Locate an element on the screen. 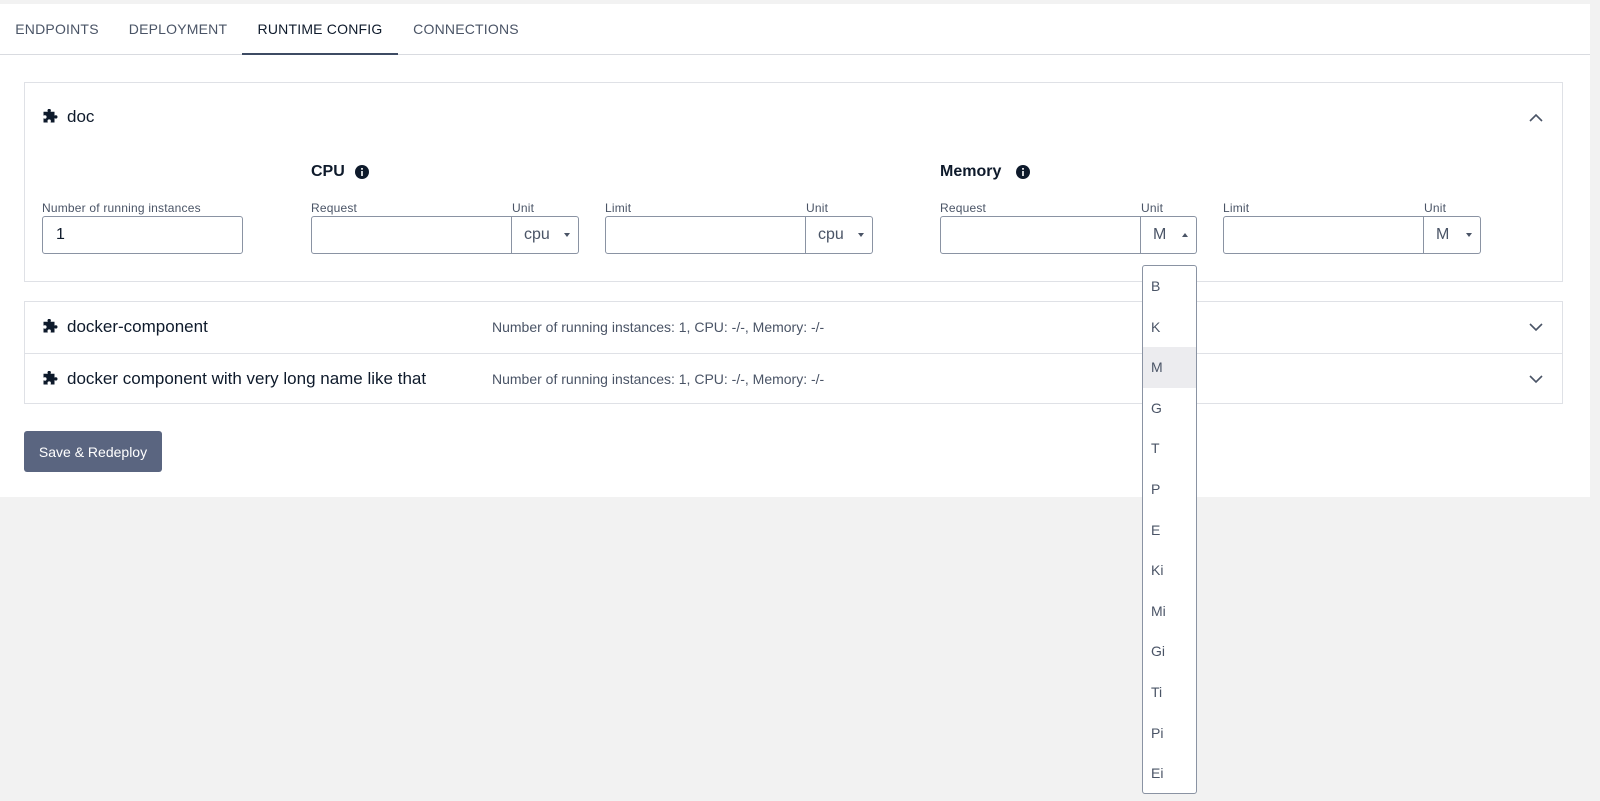 This screenshot has width=1600, height=801. instances-input is located at coordinates (142, 235).